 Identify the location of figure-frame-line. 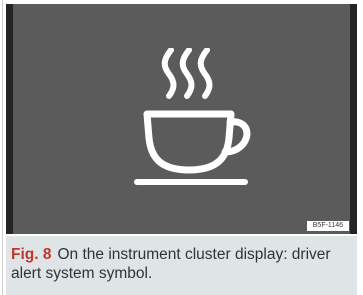
(2, 147).